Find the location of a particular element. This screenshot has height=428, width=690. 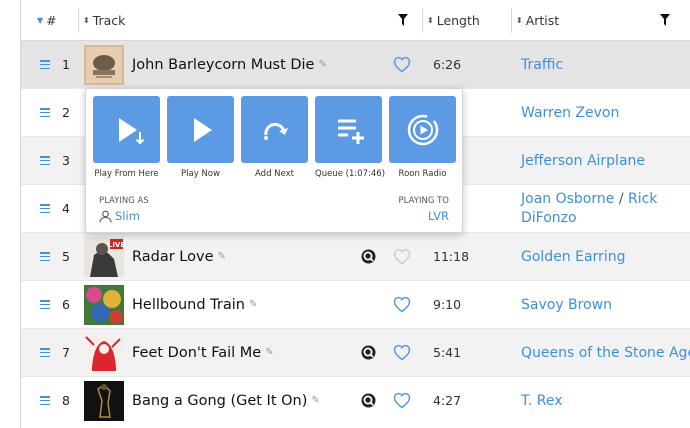

track-length: 9:10 is located at coordinates (447, 304).